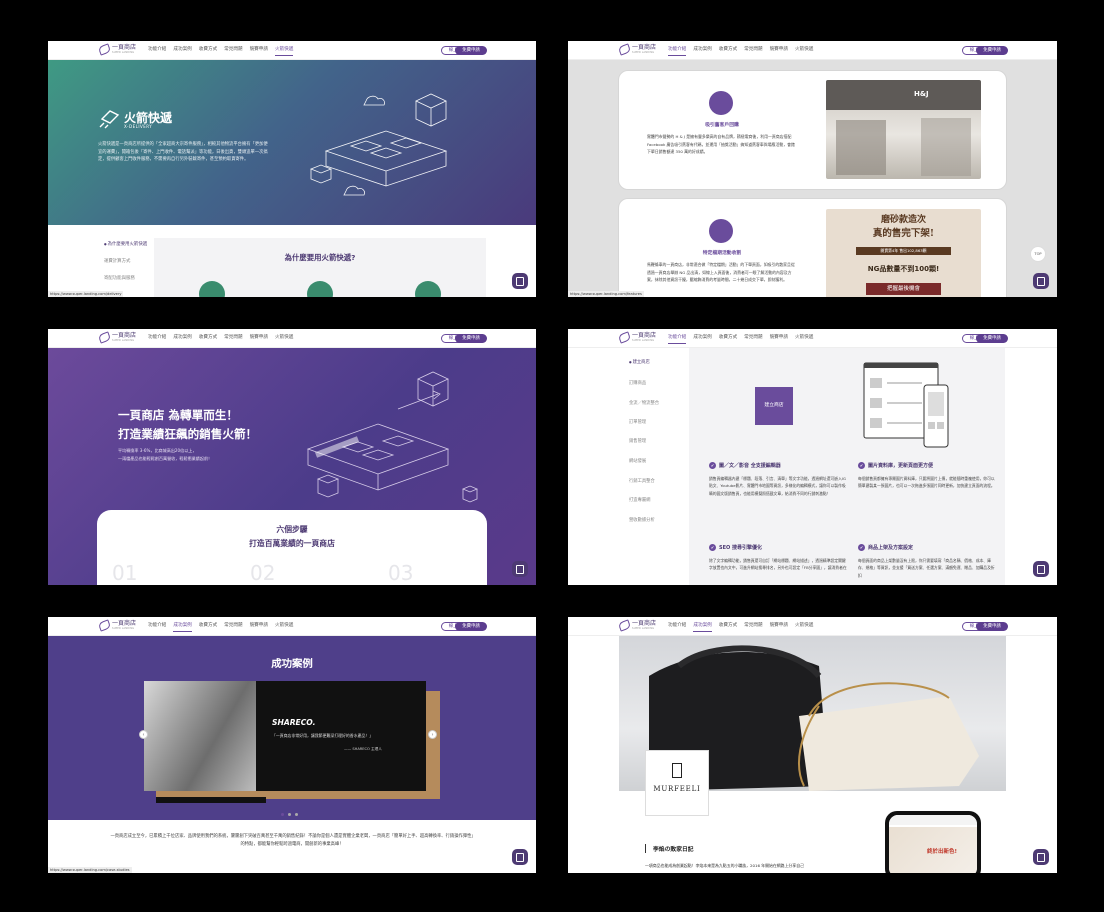  What do you see at coordinates (263, 573) in the screenshot?
I see `step-number: 02` at bounding box center [263, 573].